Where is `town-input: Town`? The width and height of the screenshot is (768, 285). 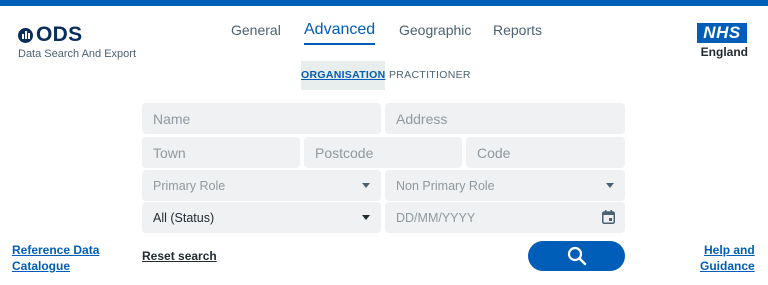
town-input: Town is located at coordinates (221, 152).